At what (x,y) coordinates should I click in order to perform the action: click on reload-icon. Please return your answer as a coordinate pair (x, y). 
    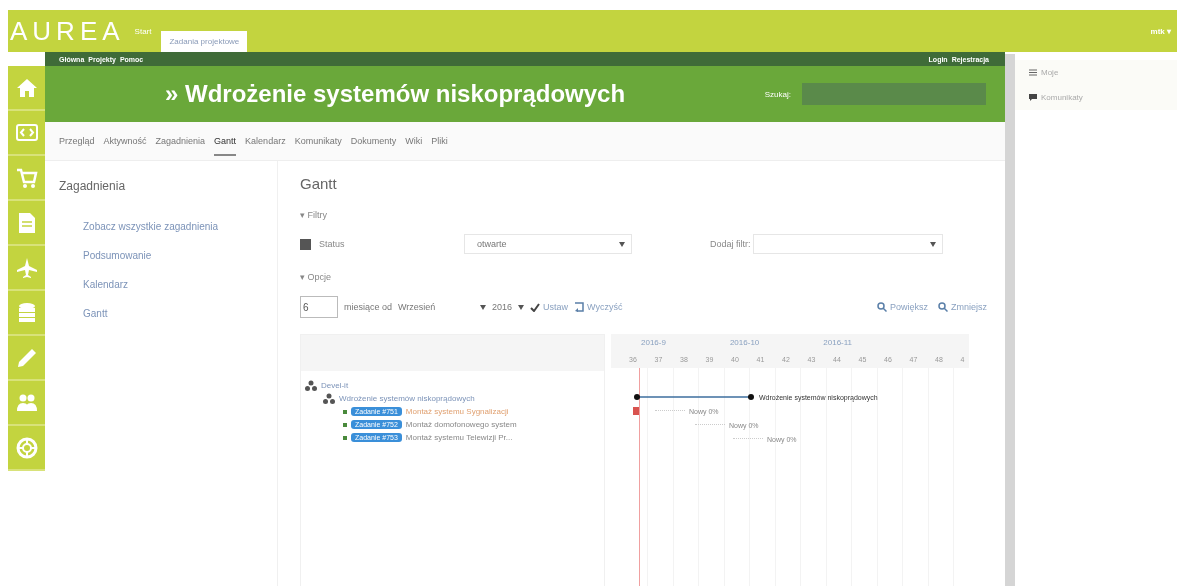
    Looking at the image, I should click on (579, 307).